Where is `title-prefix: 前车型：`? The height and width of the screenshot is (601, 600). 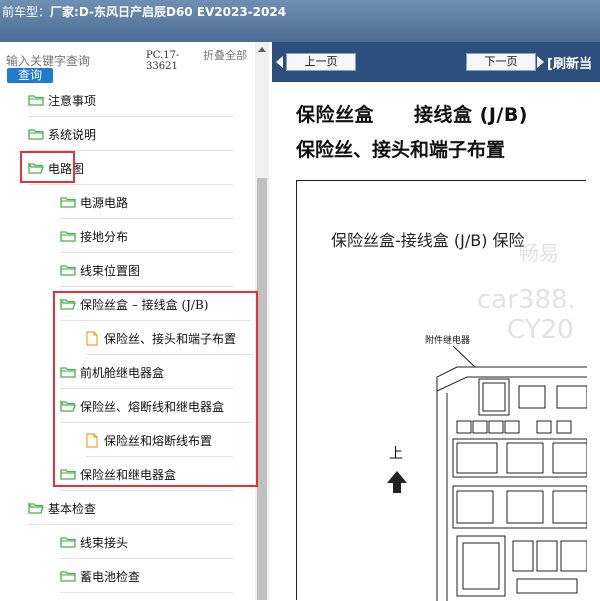 title-prefix: 前车型： is located at coordinates (26, 12).